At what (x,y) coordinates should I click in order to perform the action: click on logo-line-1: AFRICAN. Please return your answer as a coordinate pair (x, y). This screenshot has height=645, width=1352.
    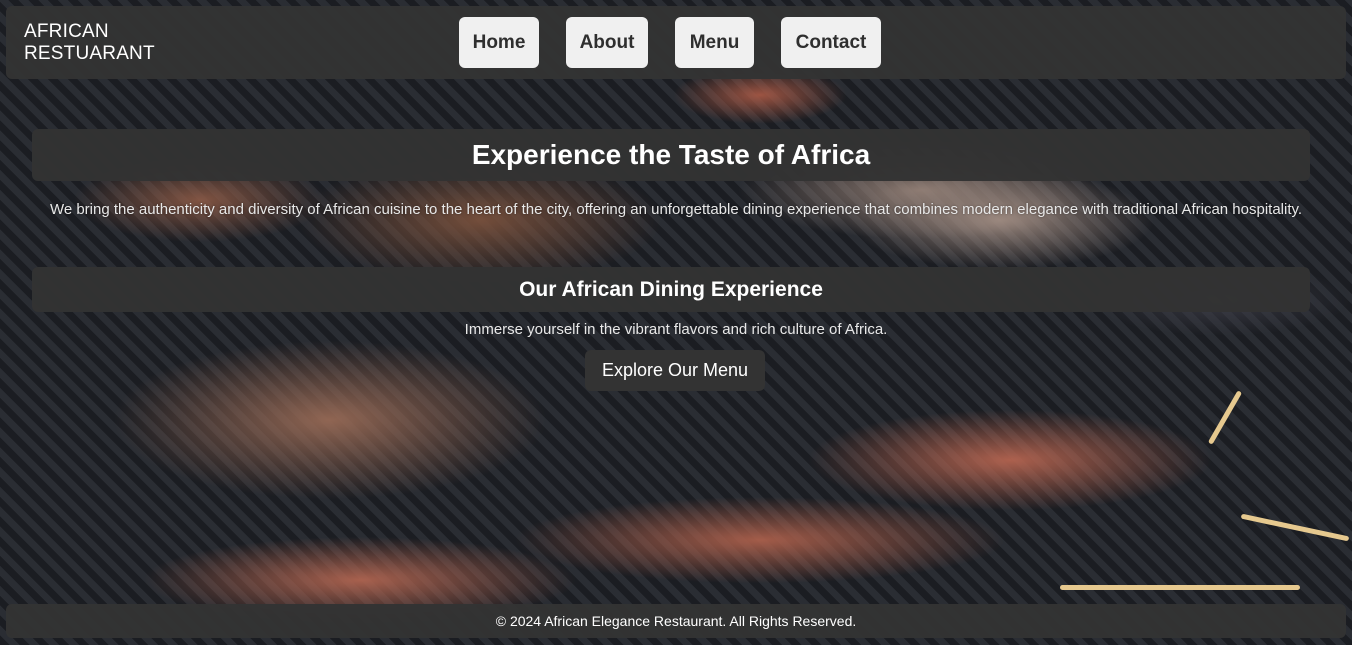
    Looking at the image, I should click on (66, 31).